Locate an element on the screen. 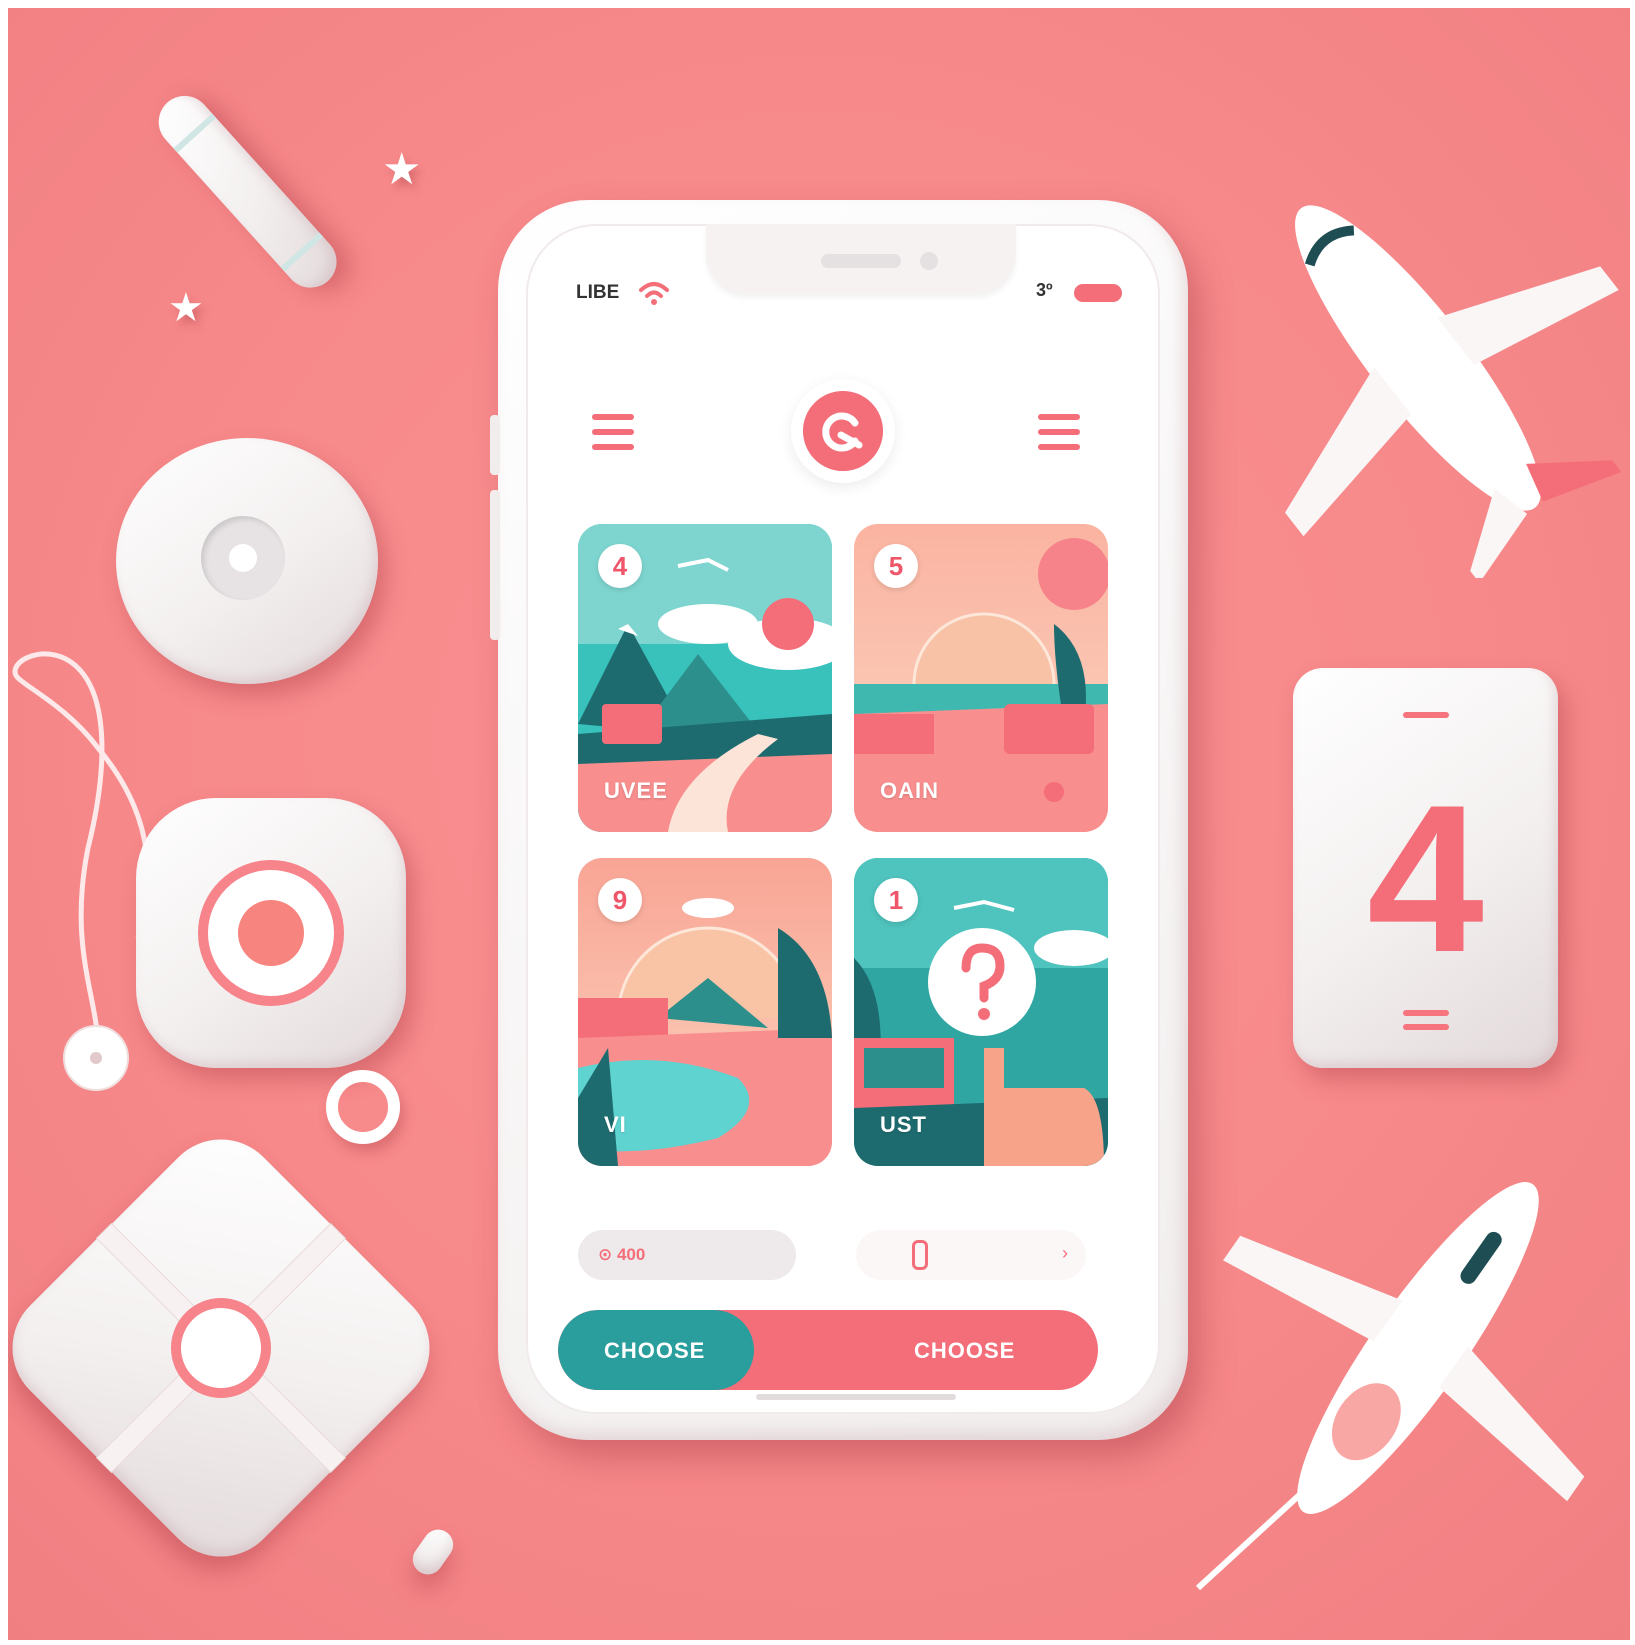  home-indicator is located at coordinates (856, 1397).